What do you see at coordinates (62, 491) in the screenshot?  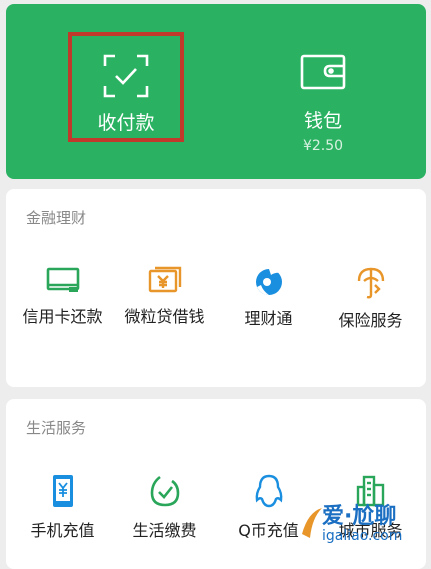 I see `phone-yuan-icon` at bounding box center [62, 491].